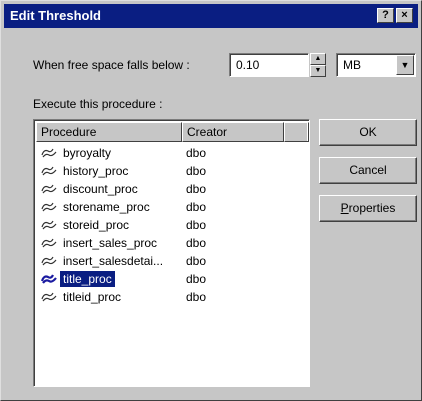  What do you see at coordinates (352, 65) in the screenshot?
I see `unit-value: MB` at bounding box center [352, 65].